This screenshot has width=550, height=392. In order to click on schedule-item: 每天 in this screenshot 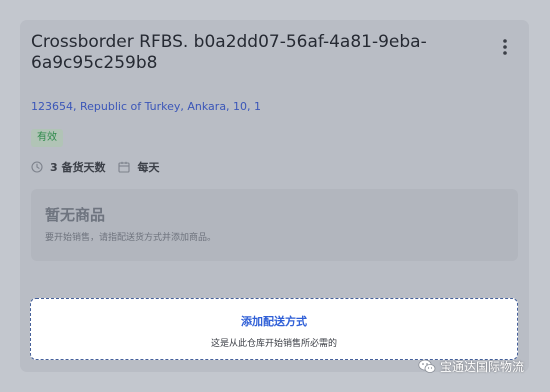, I will do `click(138, 167)`.